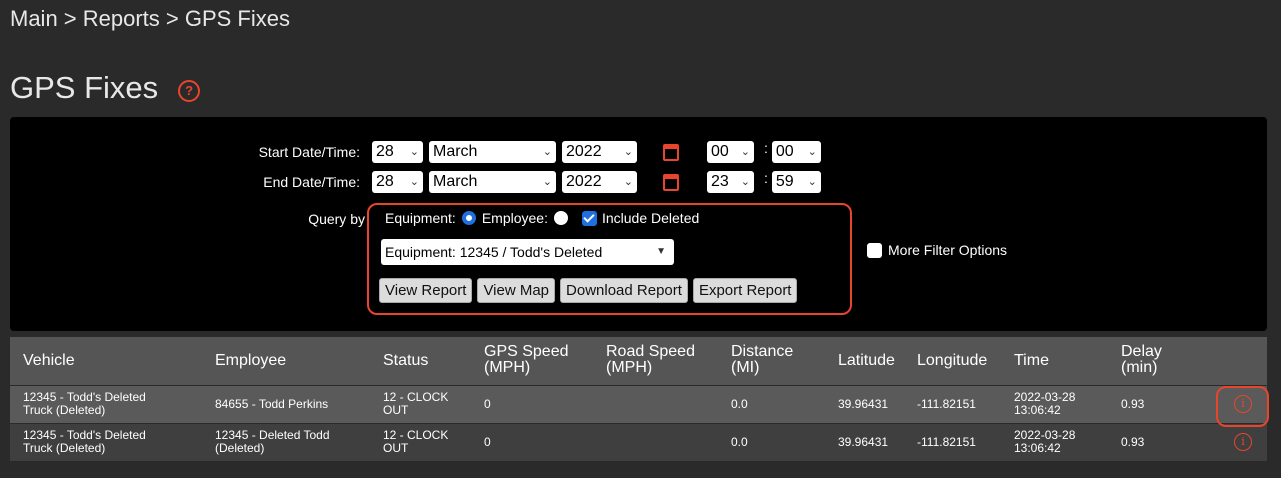 This screenshot has height=478, width=1281. What do you see at coordinates (784, 151) in the screenshot?
I see `start-minute-value: 00` at bounding box center [784, 151].